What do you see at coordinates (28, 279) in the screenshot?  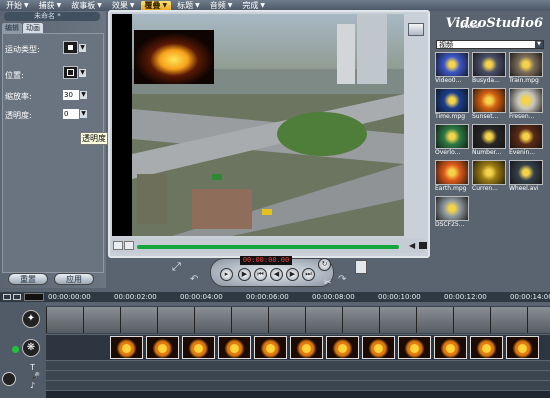 I see `reset-button: 重置` at bounding box center [28, 279].